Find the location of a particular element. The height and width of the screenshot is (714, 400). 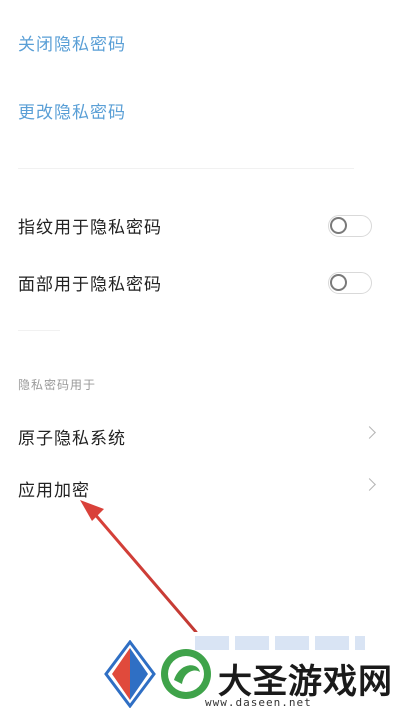

fingerprint-setting-label: 指纹用于隐私密码 is located at coordinates (90, 228).